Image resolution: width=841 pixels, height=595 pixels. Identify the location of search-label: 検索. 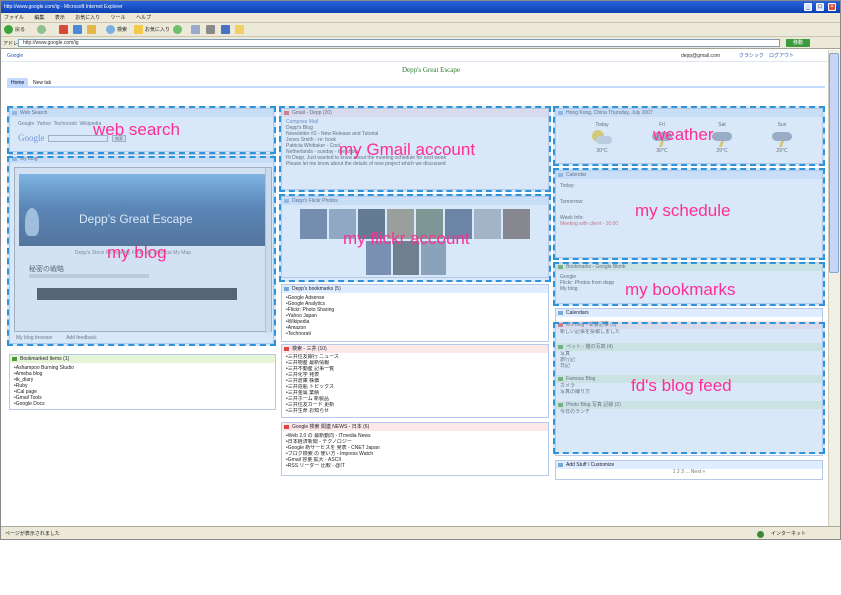
(122, 29).